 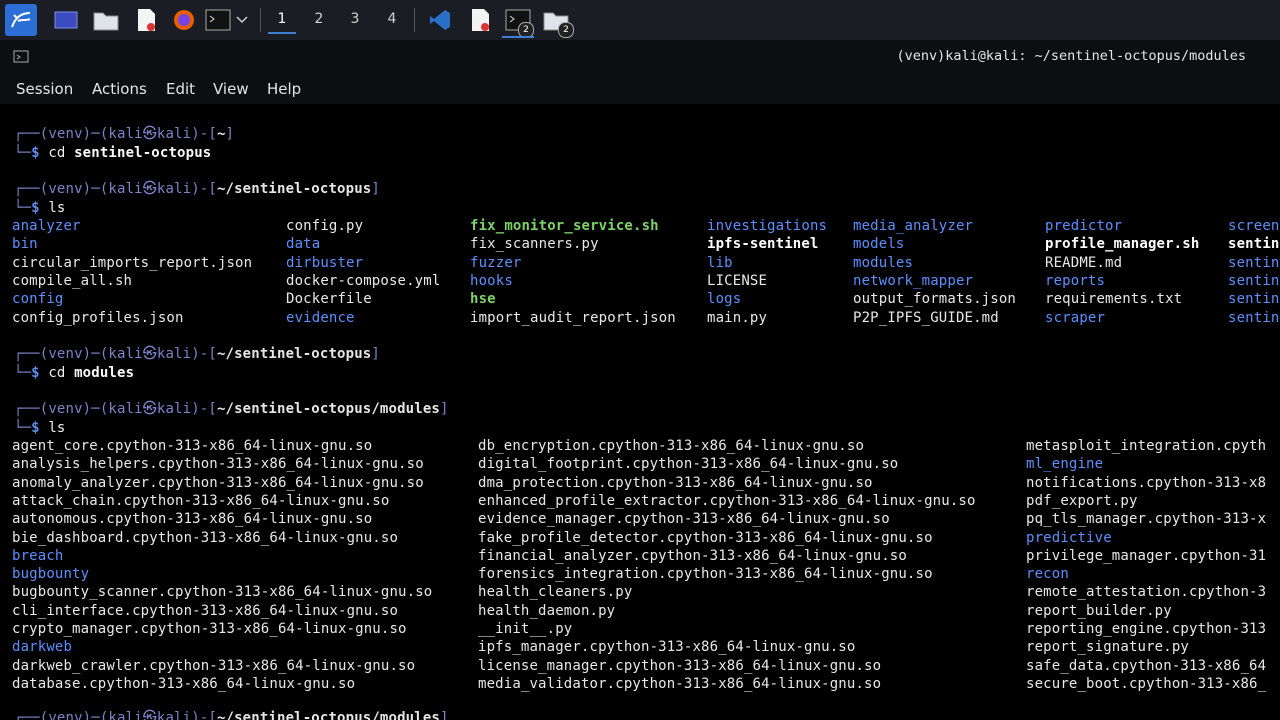 What do you see at coordinates (355, 20) in the screenshot?
I see `workspace-3: 3` at bounding box center [355, 20].